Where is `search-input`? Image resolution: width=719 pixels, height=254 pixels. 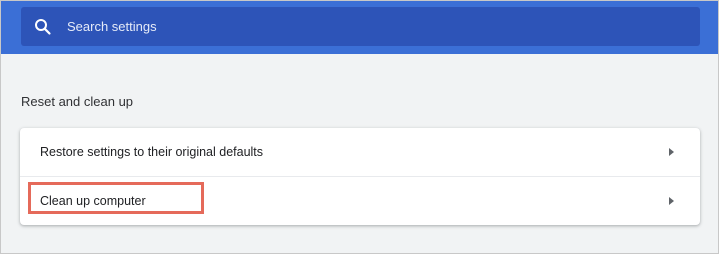
search-input is located at coordinates (347, 26).